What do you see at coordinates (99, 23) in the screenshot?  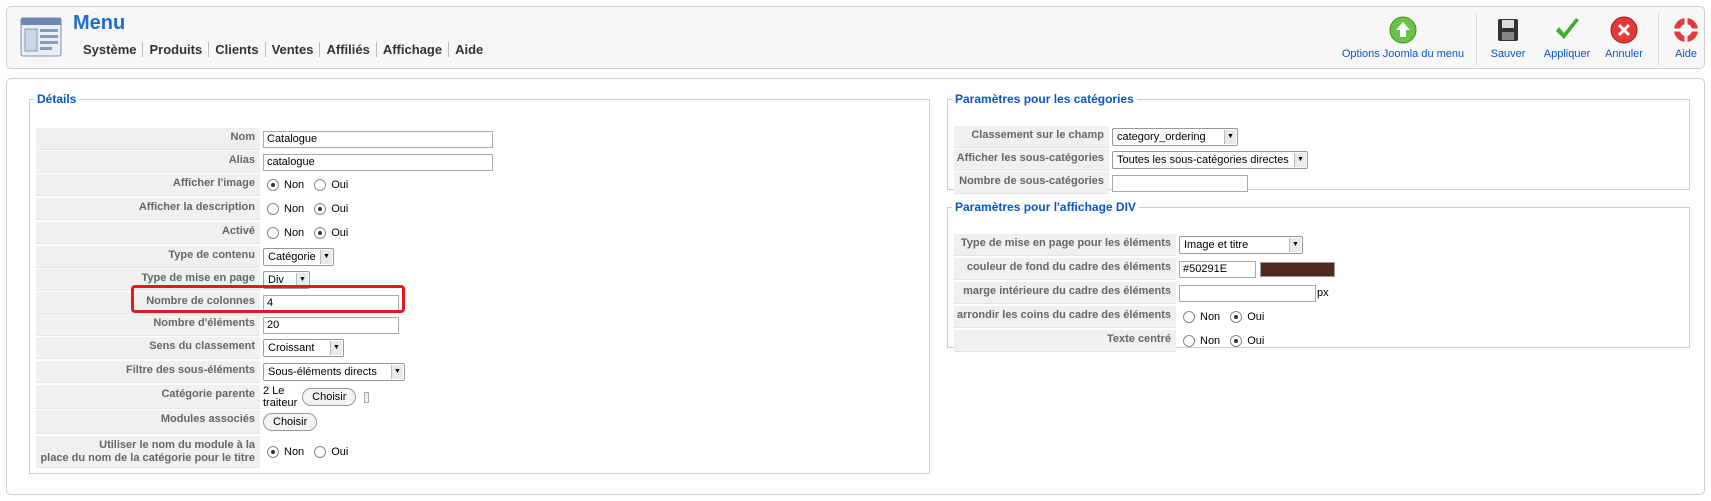 I see `page-title: Menu` at bounding box center [99, 23].